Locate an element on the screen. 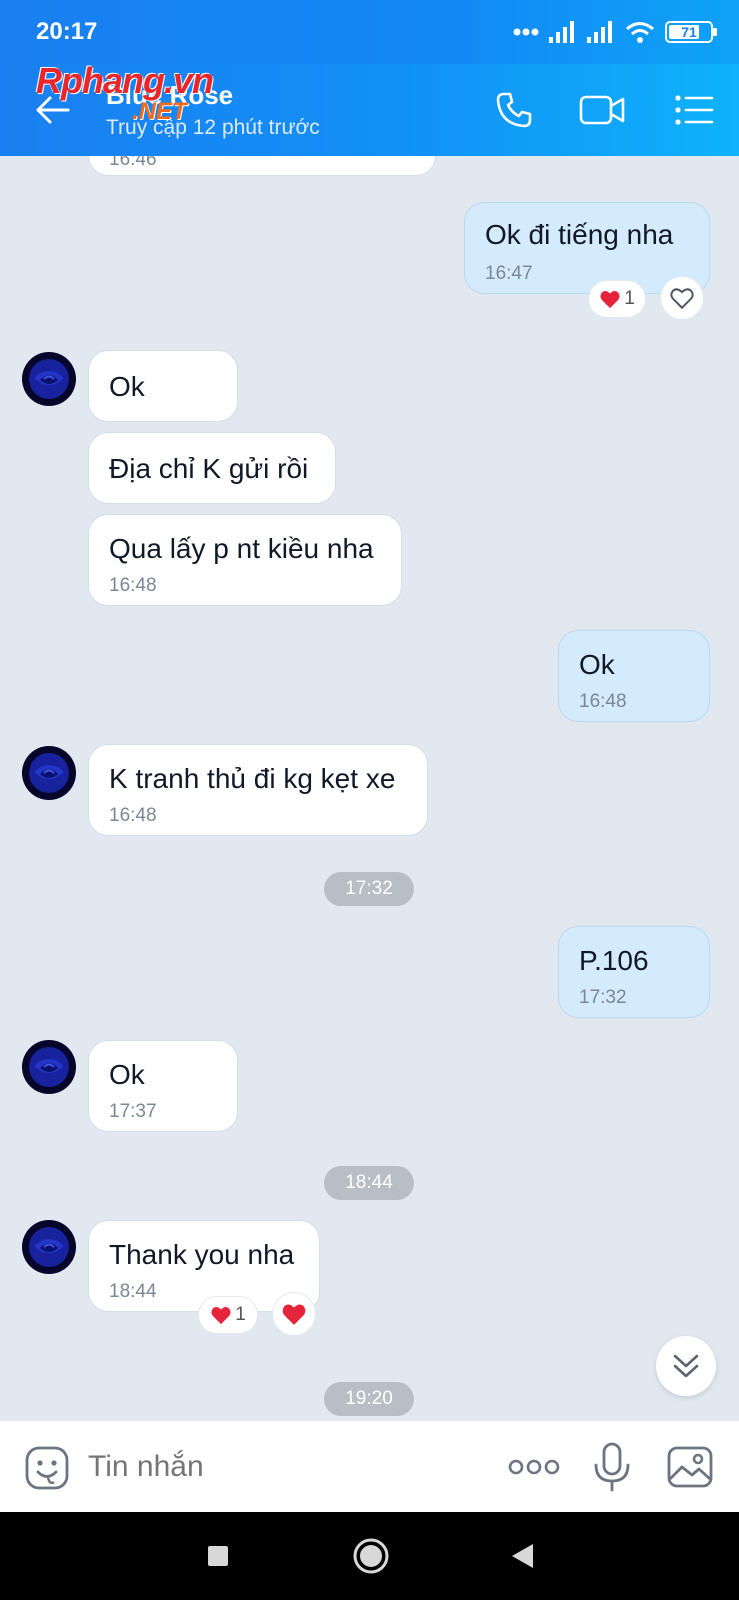  video-call-button is located at coordinates (602, 110).